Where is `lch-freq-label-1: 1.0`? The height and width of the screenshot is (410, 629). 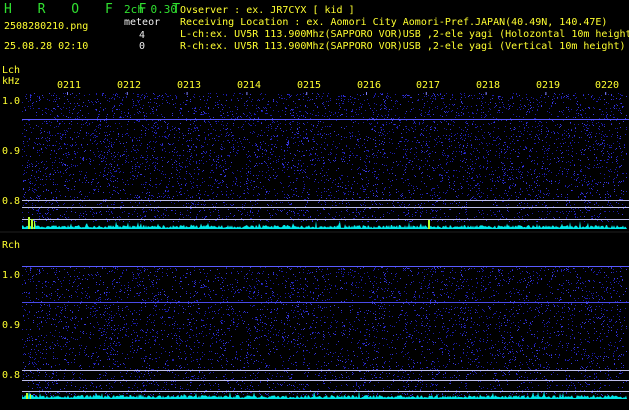 lch-freq-label-1: 1.0 is located at coordinates (11, 101).